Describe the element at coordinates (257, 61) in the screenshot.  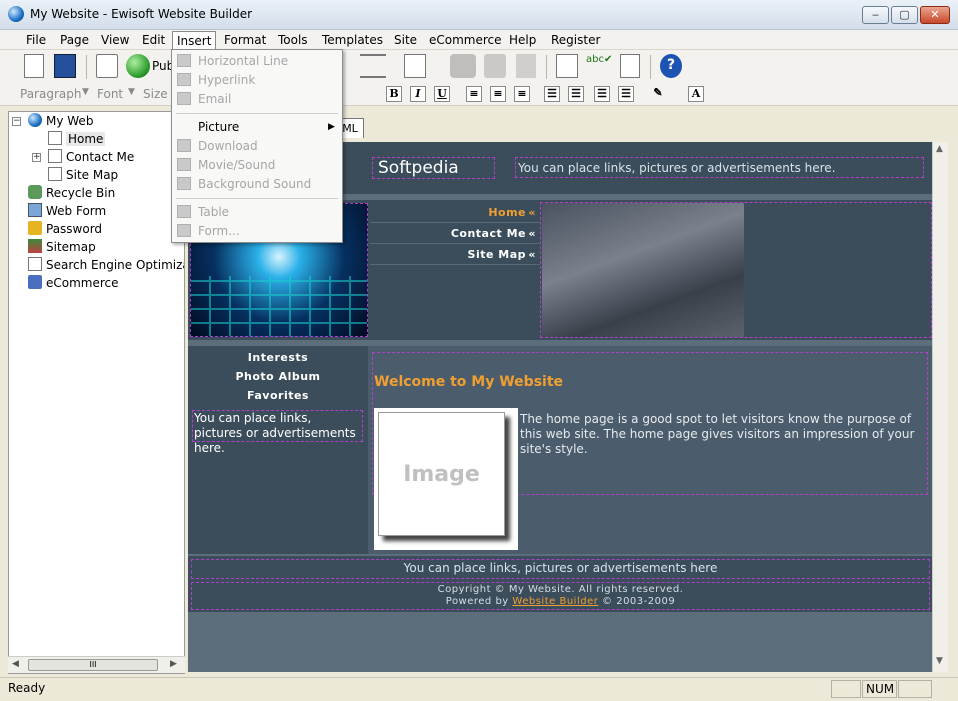
I see `menu-item-horizontal-line: Horizontal Line` at that location.